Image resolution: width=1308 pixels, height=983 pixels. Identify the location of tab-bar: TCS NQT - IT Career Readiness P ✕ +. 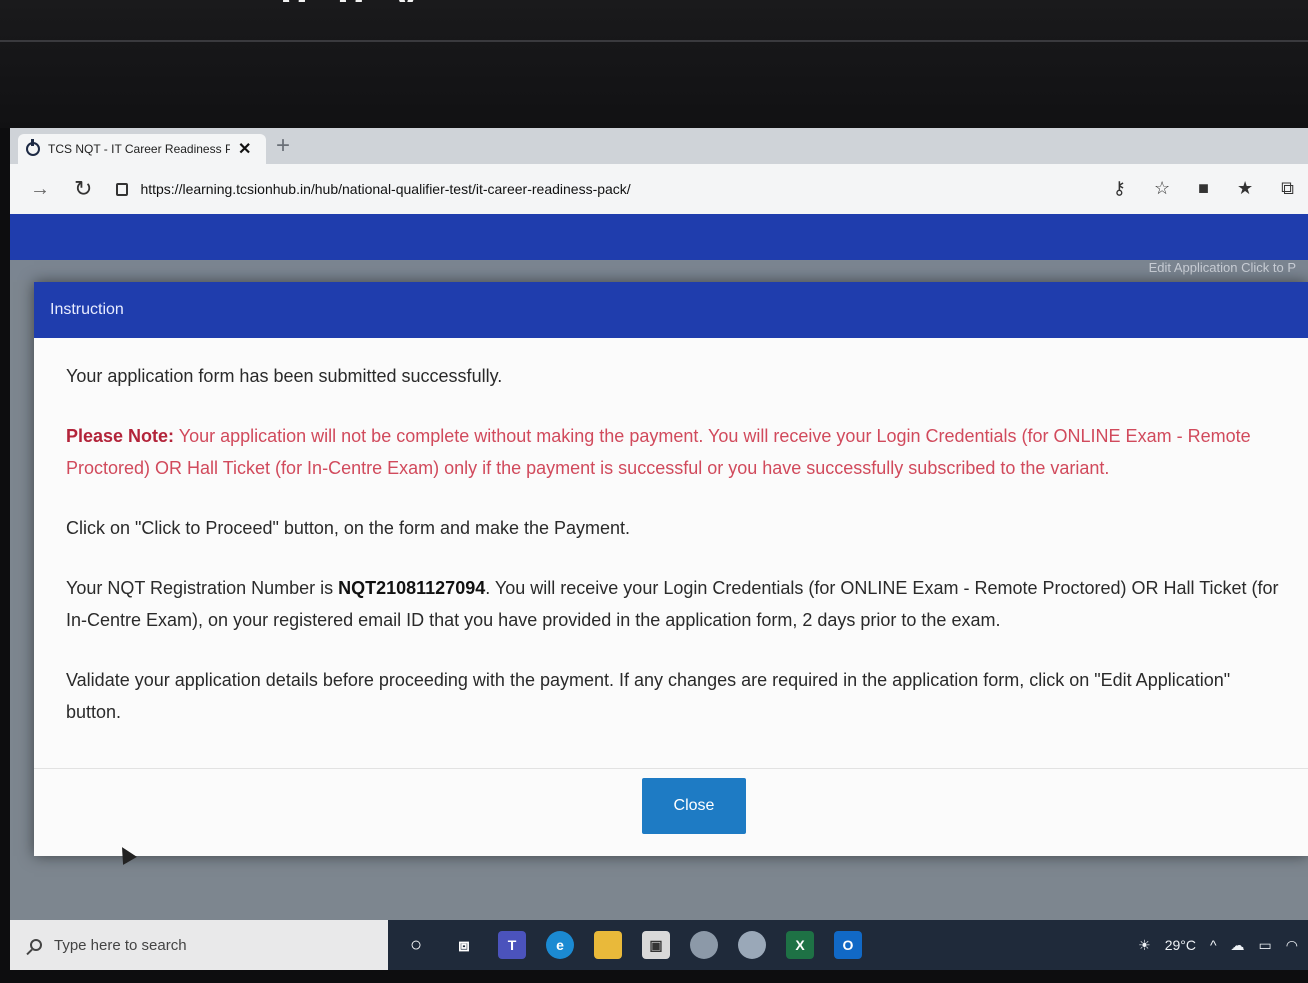
(659, 146).